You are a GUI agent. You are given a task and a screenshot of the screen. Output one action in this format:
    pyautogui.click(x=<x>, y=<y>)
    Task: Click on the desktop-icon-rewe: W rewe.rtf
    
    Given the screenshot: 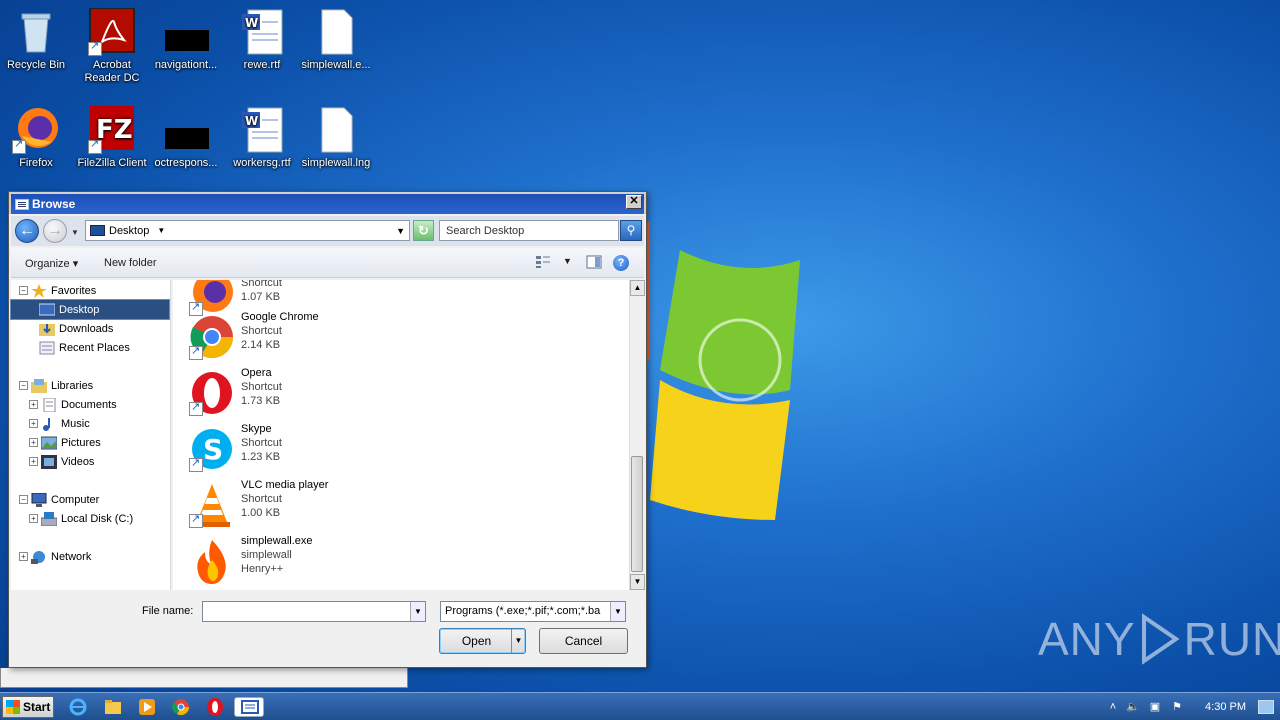 What is the action you would take?
    pyautogui.click(x=262, y=40)
    